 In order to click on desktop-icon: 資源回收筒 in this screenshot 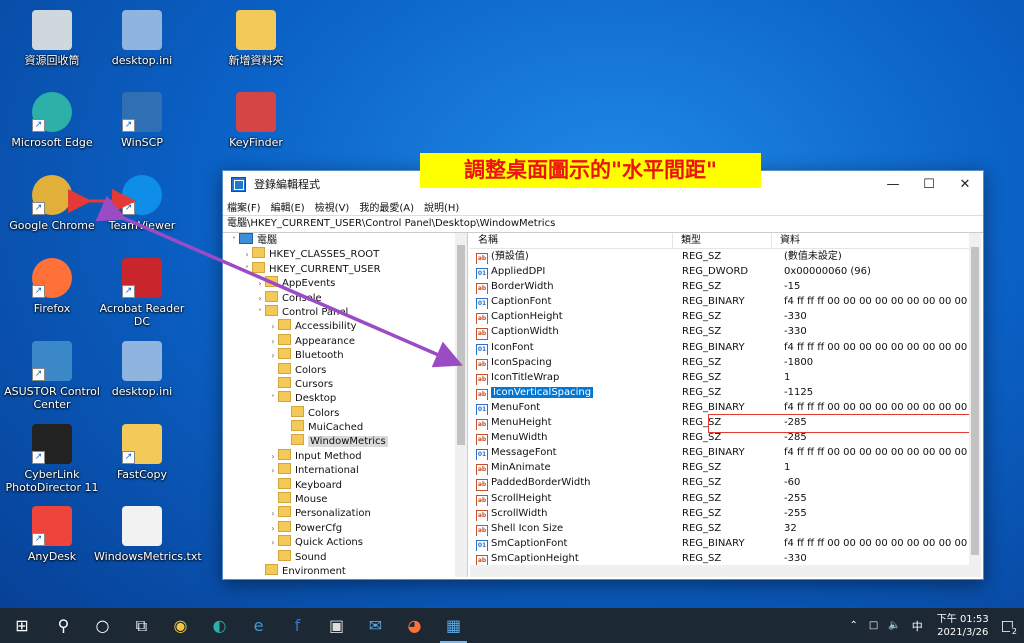, I will do `click(52, 38)`.